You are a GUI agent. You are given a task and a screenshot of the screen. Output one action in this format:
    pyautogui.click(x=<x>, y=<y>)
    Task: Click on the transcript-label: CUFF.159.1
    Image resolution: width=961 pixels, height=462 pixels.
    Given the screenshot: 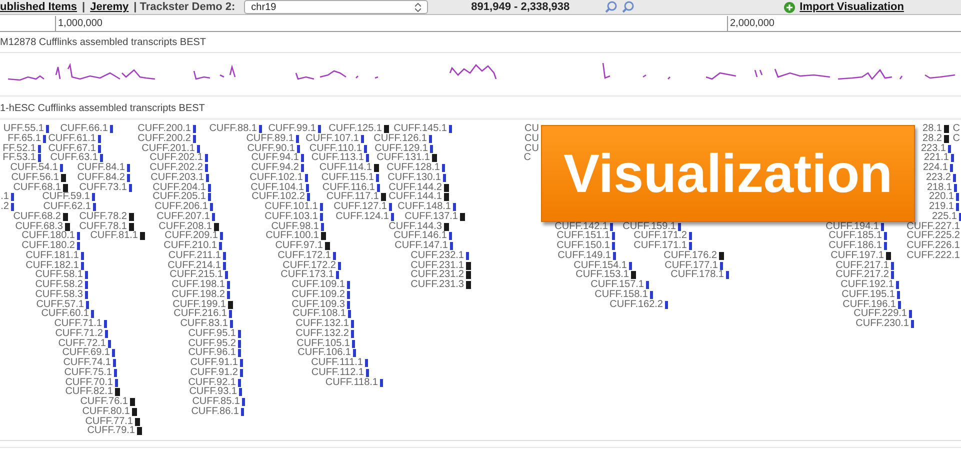 What is the action you would take?
    pyautogui.click(x=649, y=227)
    